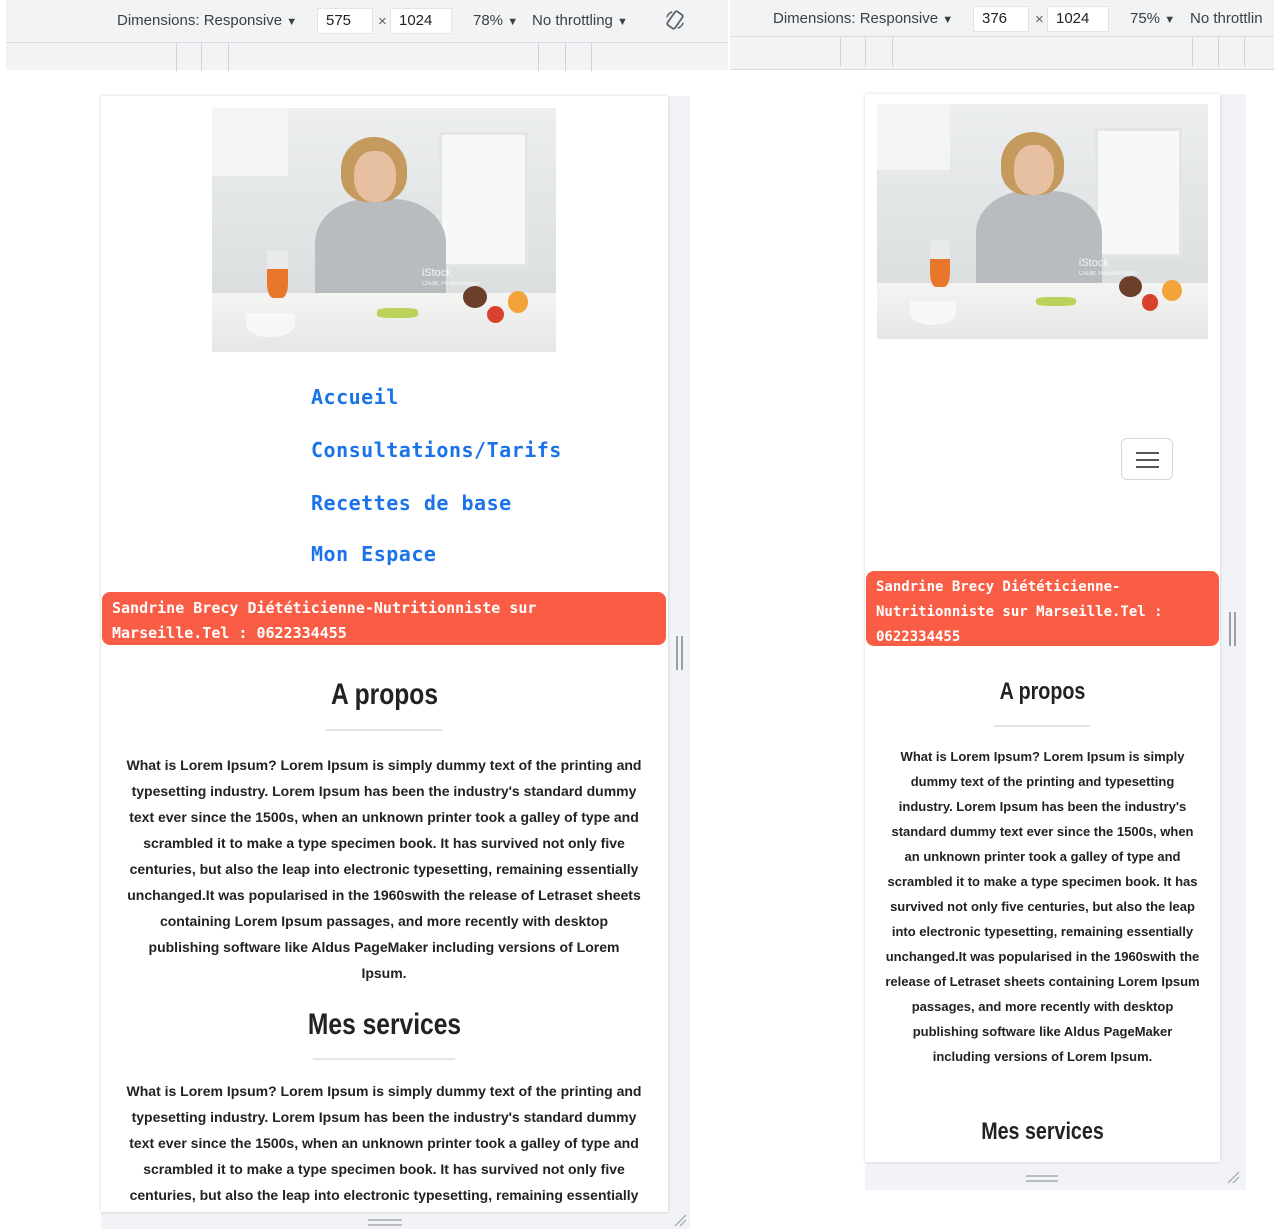 This screenshot has height=1229, width=1274. Describe the element at coordinates (1145, 18) in the screenshot. I see `zoom-label: 75%` at that location.